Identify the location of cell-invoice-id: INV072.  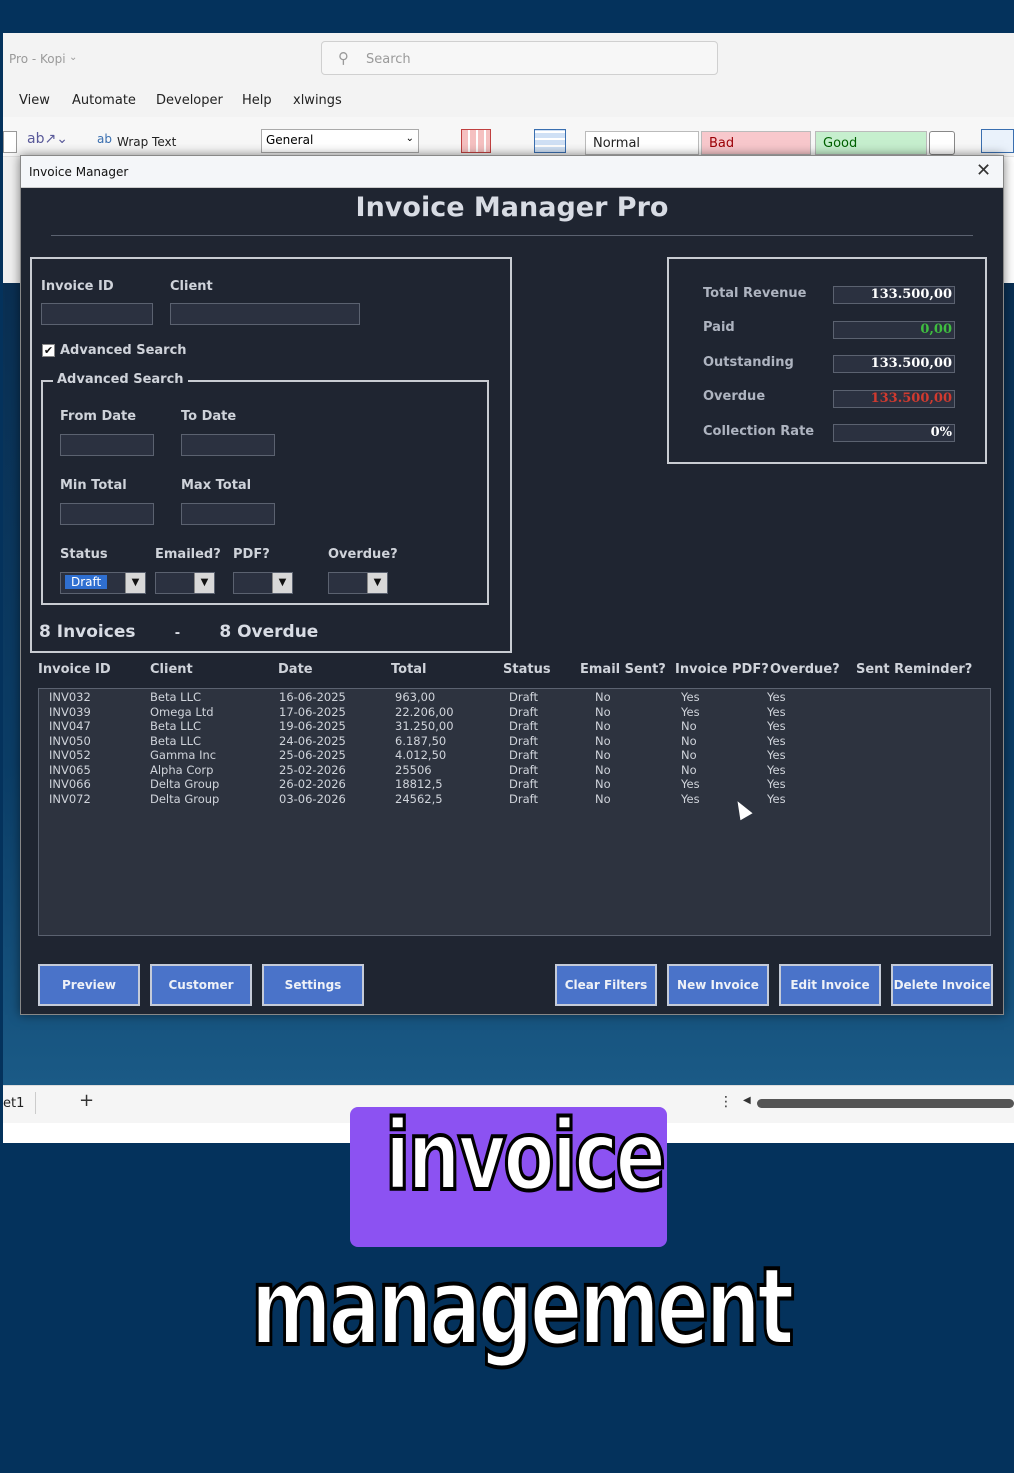
(70, 798).